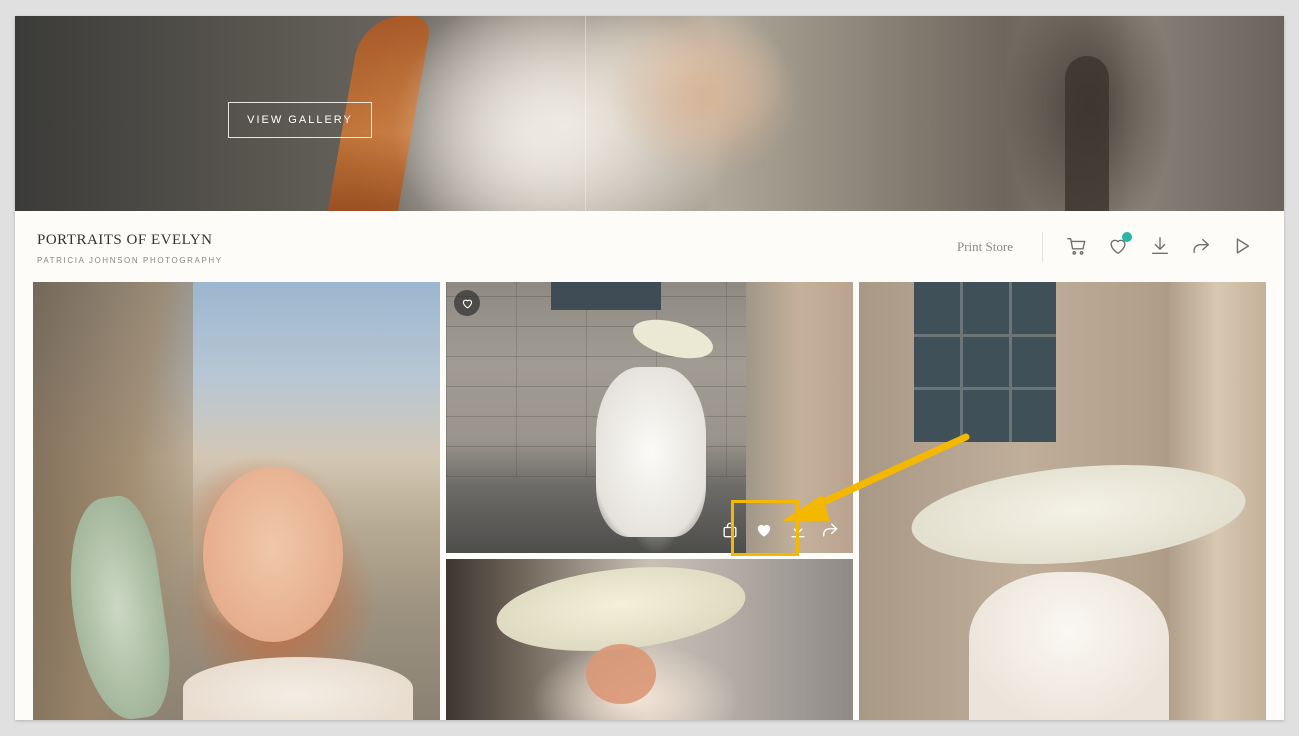 The height and width of the screenshot is (736, 1299). Describe the element at coordinates (1087, 133) in the screenshot. I see `hero-arch` at that location.